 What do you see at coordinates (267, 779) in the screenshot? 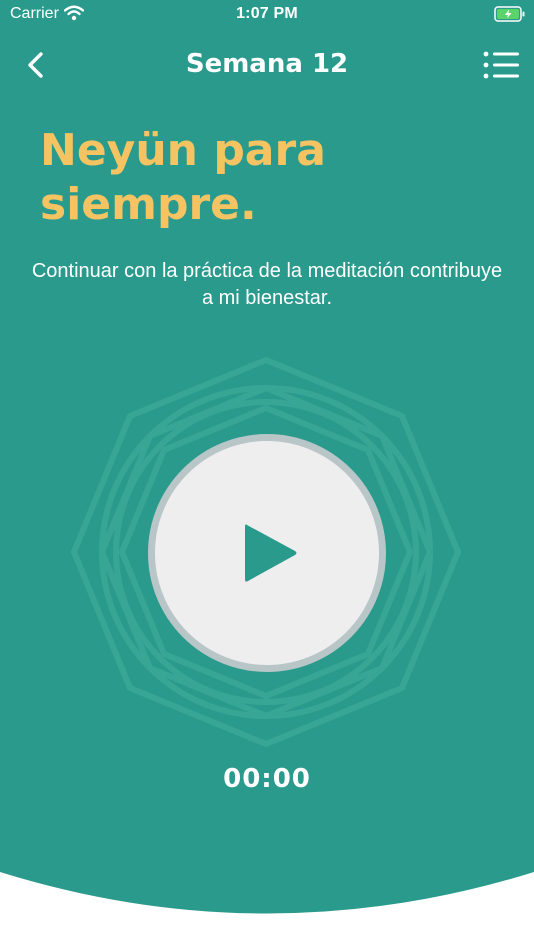
I see `timer-display: 00:00` at bounding box center [267, 779].